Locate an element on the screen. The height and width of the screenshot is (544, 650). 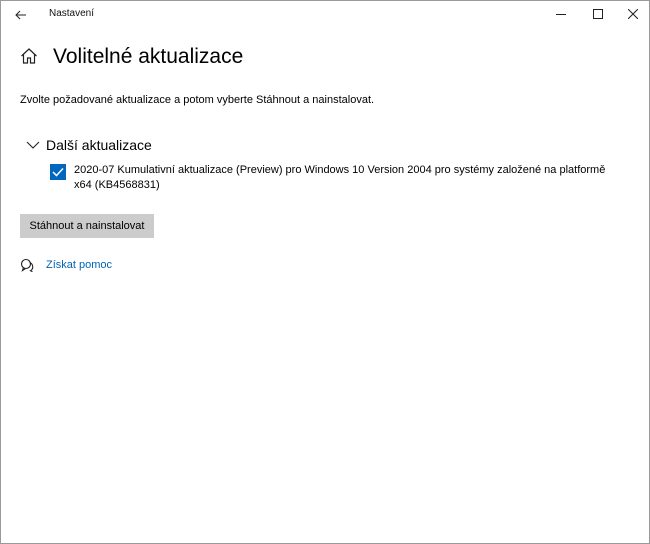
minimize-icon is located at coordinates (561, 14).